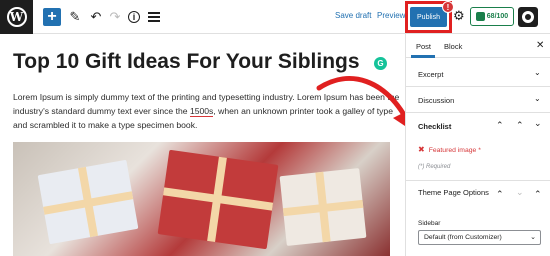 This screenshot has width=550, height=256. What do you see at coordinates (96, 17) in the screenshot?
I see `undo-icon: ↶` at bounding box center [96, 17].